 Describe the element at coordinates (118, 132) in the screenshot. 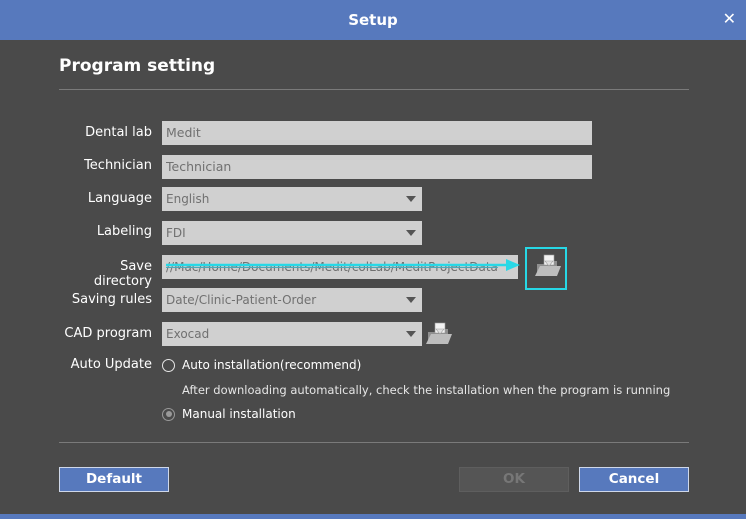

I see `dental-lab-label: Dental lab` at that location.